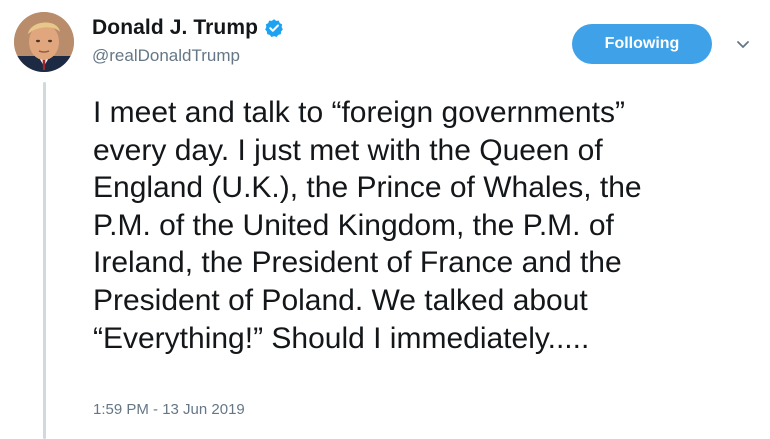 This screenshot has height=439, width=770. I want to click on thread-line, so click(44, 260).